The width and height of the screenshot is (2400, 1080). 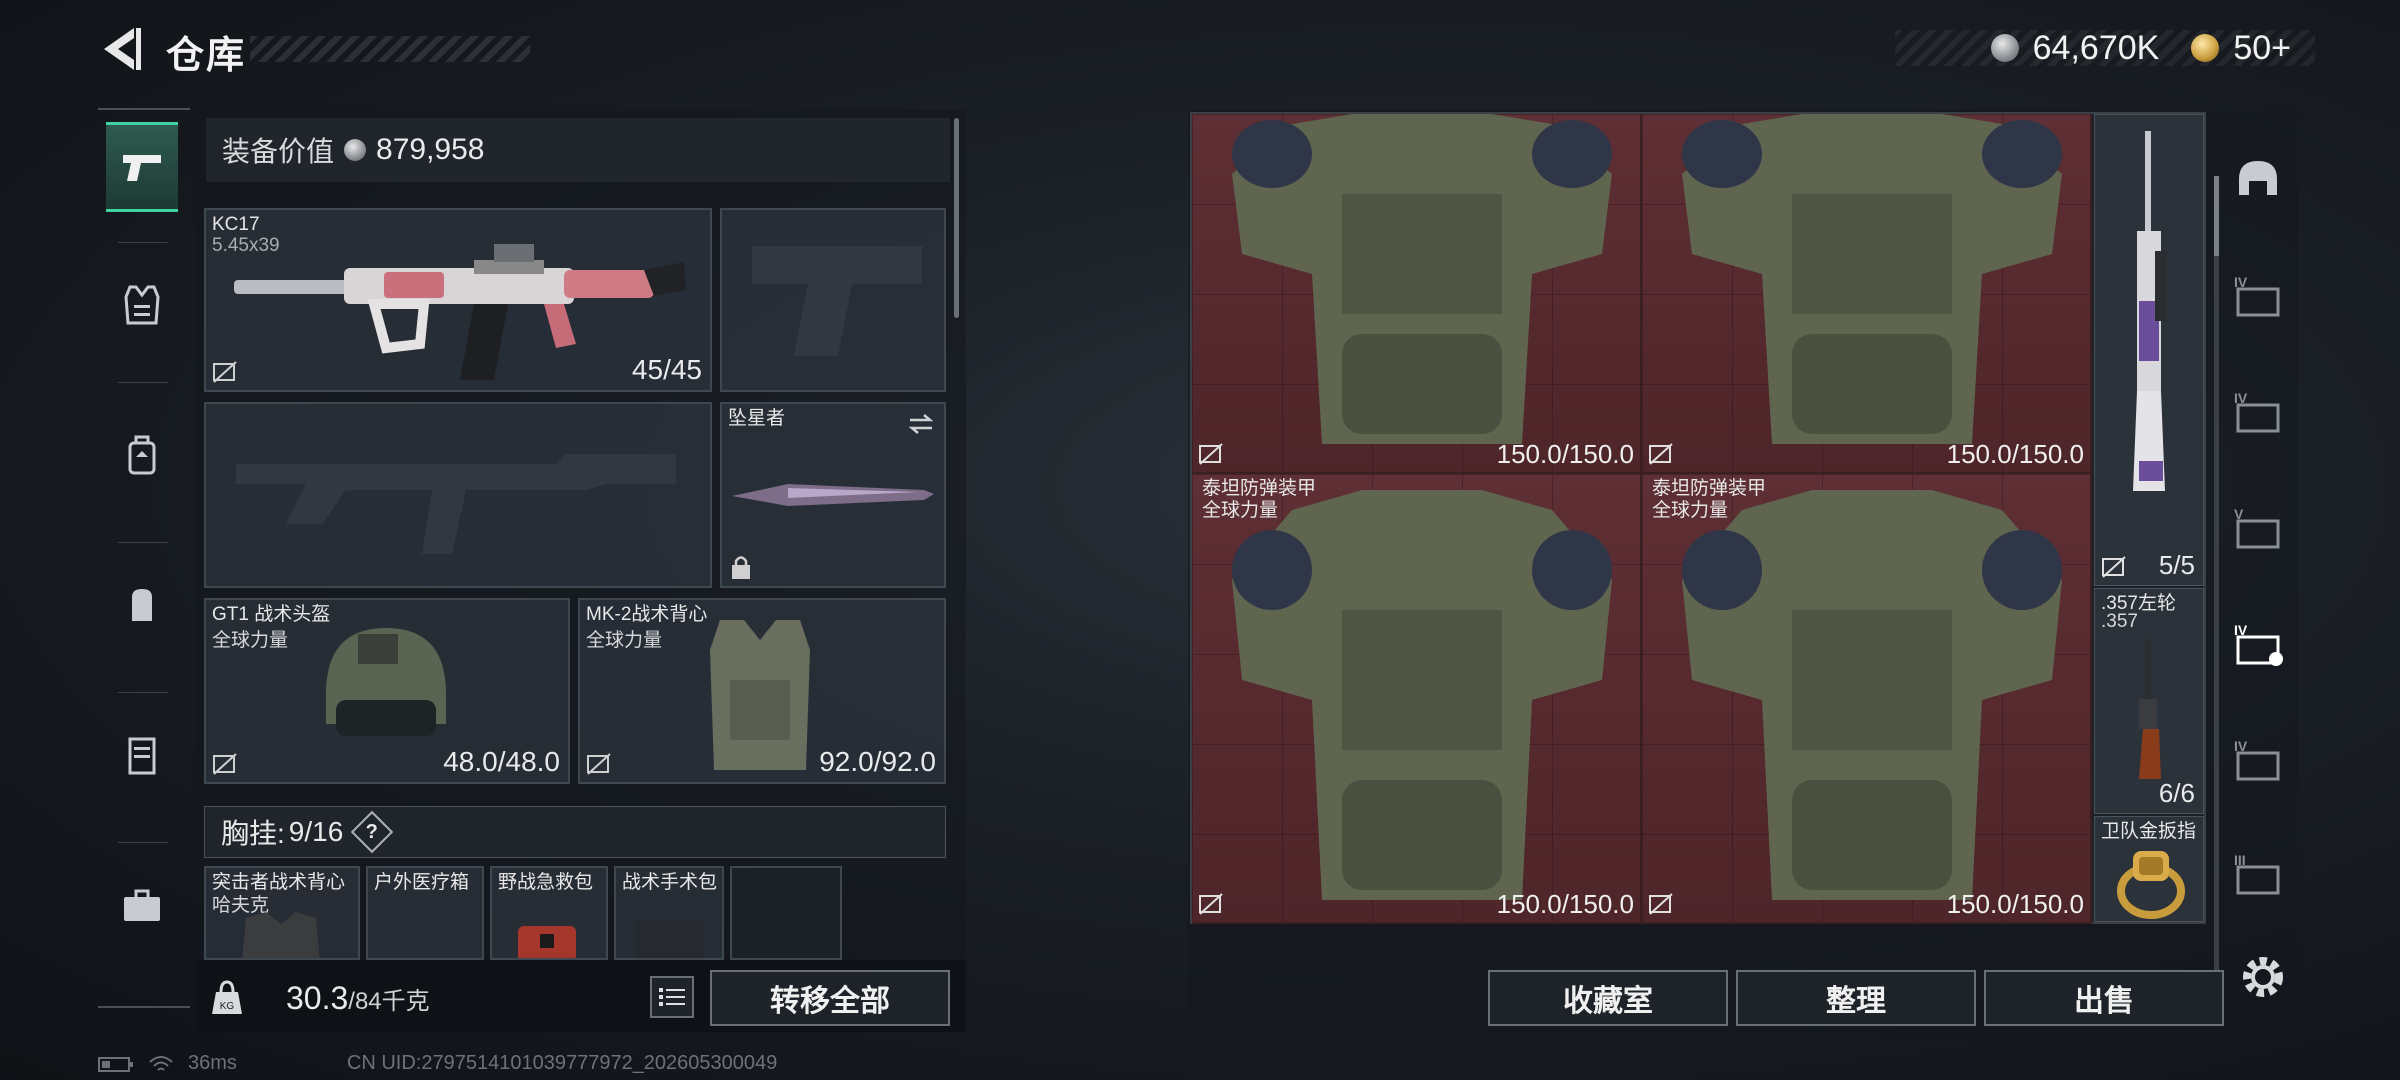 I want to click on rifle-image, so click(x=460, y=312).